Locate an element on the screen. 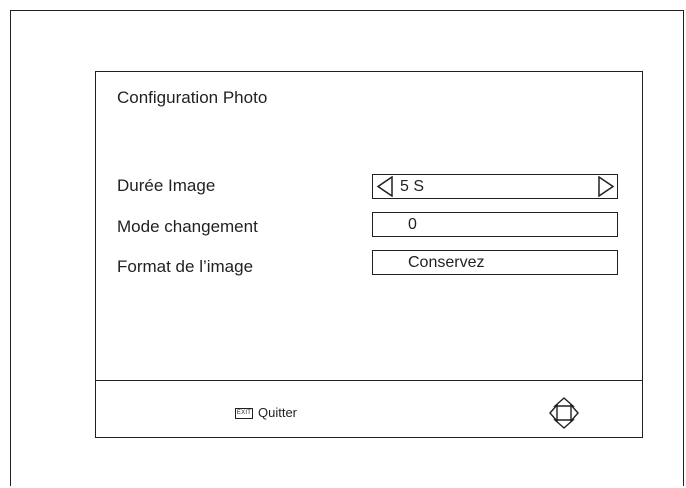 Image resolution: width=686 pixels, height=488 pixels. slide-duration-selector: 5 S is located at coordinates (495, 186).